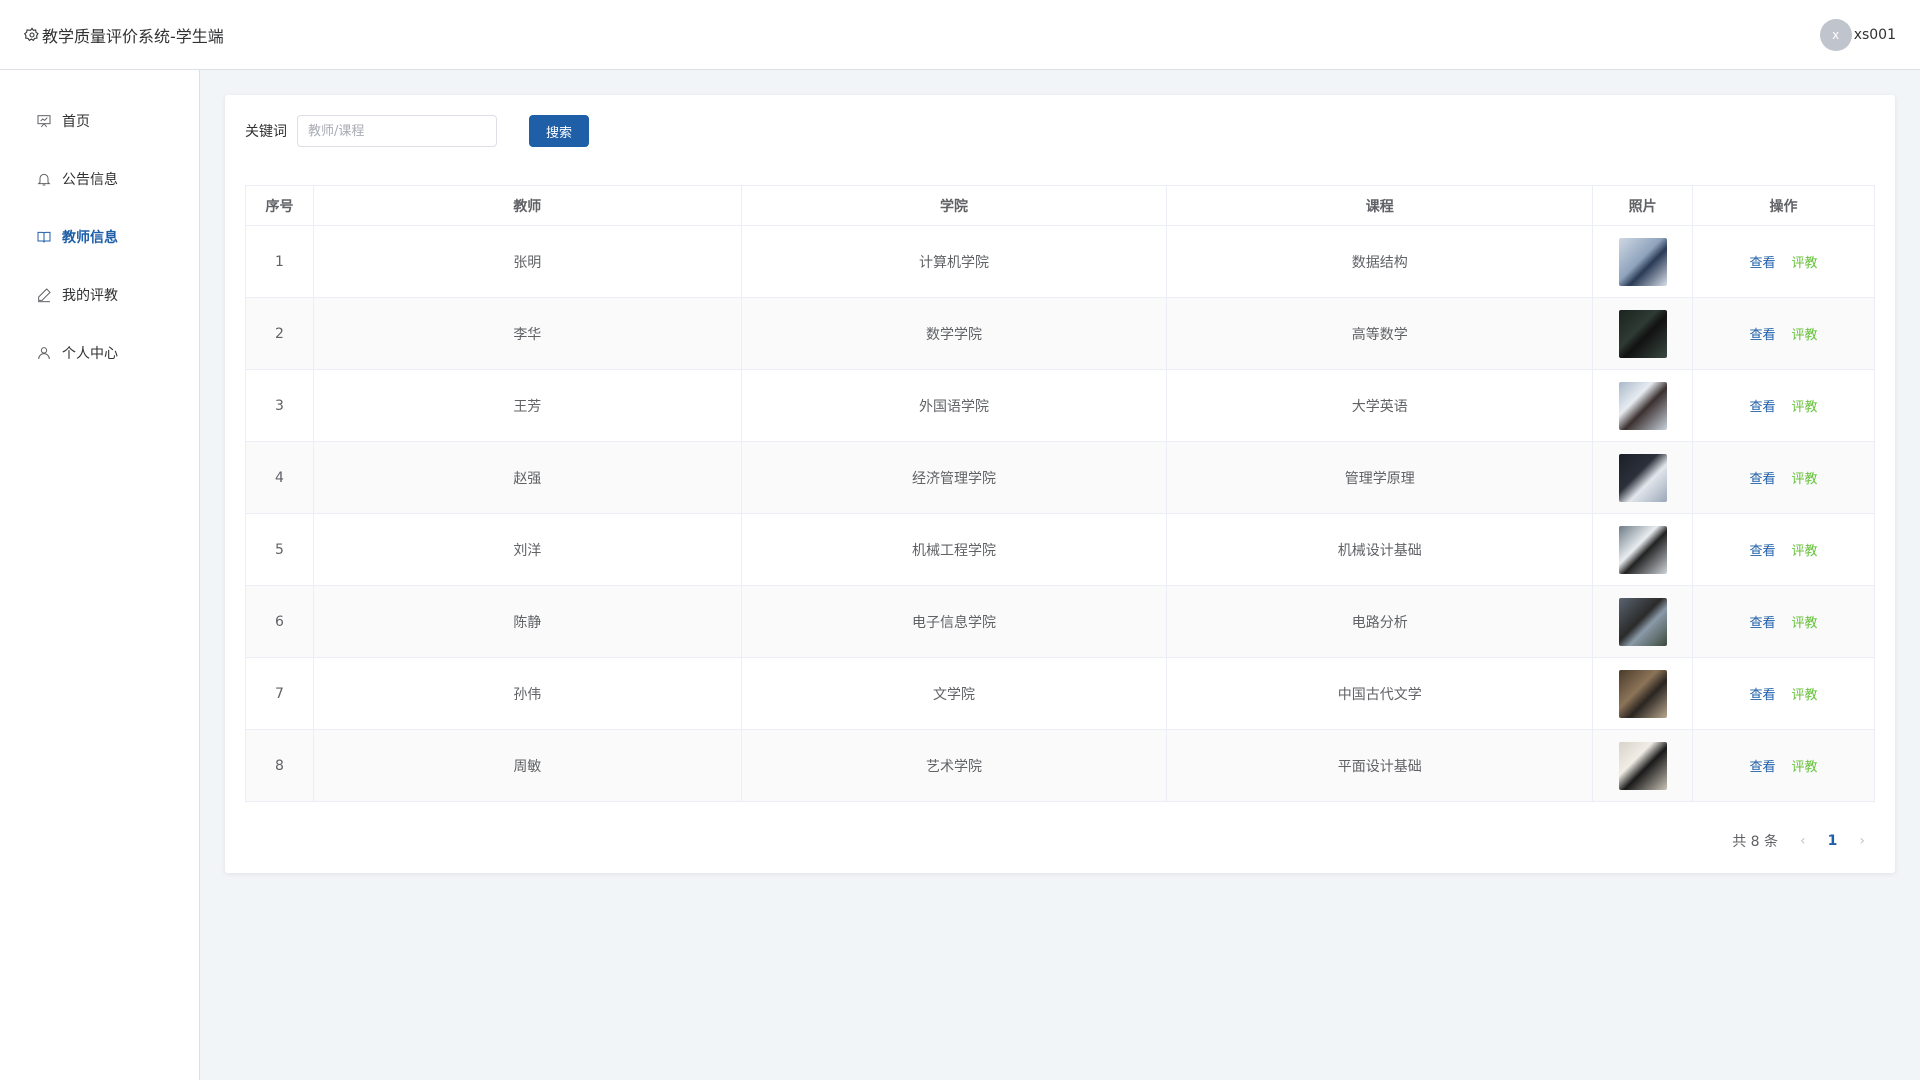  Describe the element at coordinates (1060, 477) in the screenshot. I see `table-row: 4 赵强 经济管理学院 管理学原理 查看 评教` at that location.